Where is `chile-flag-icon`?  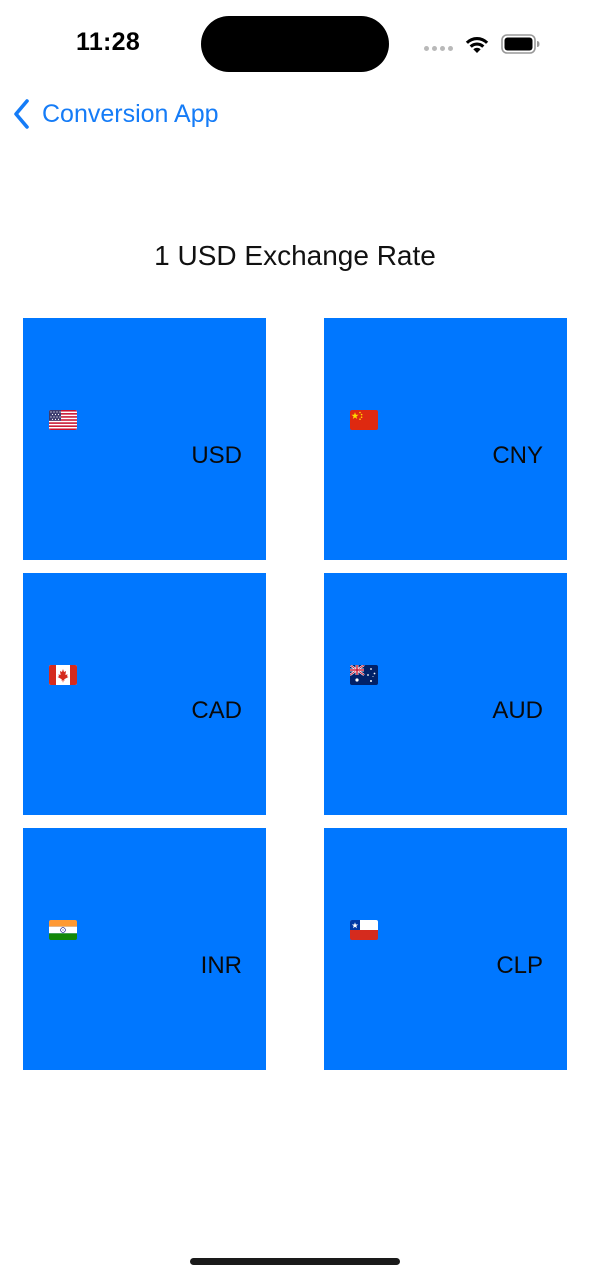 chile-flag-icon is located at coordinates (364, 930).